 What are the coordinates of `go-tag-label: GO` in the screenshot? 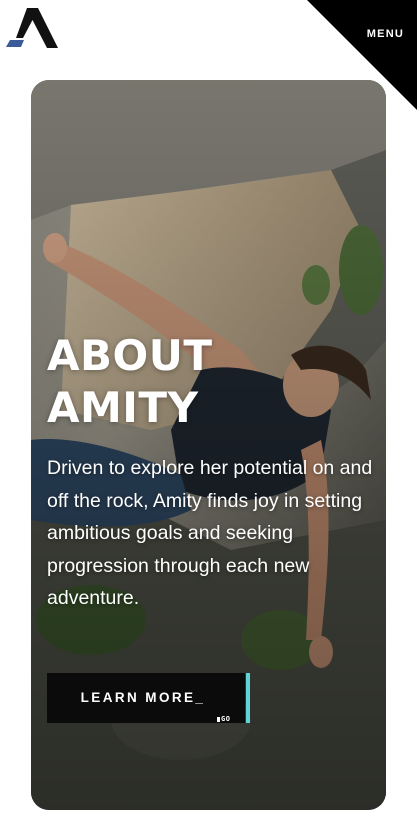 It's located at (226, 719).